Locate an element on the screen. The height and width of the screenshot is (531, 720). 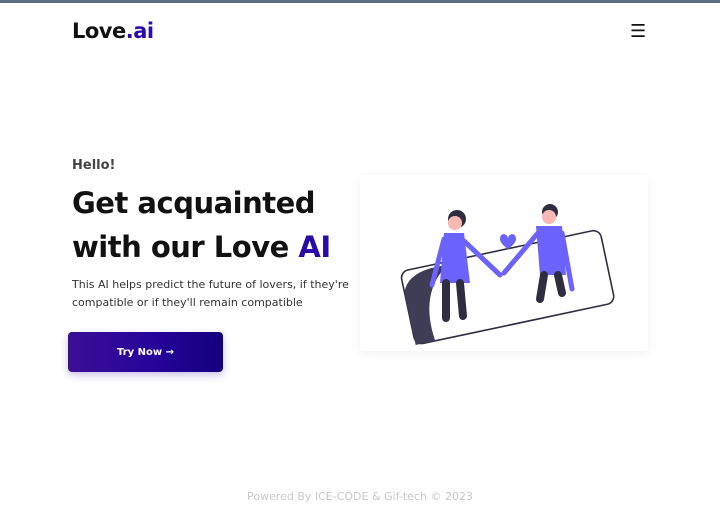
footer-credit: Powered By ICE-CODE & Gif-tech © 2023 is located at coordinates (360, 496).